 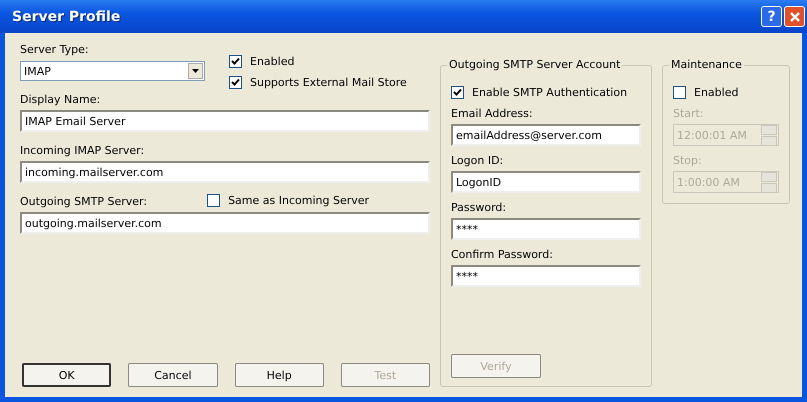 What do you see at coordinates (706, 64) in the screenshot?
I see `group-title: Maintenance` at bounding box center [706, 64].